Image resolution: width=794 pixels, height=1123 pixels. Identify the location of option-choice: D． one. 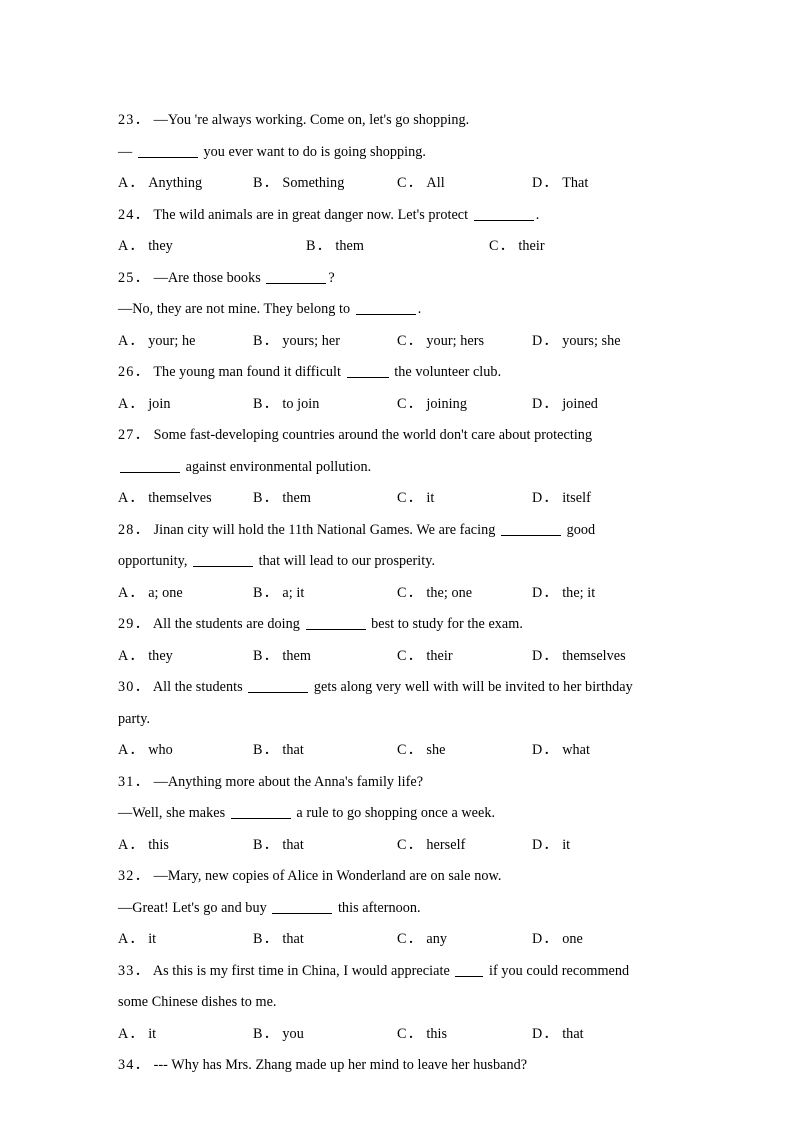
(557, 940).